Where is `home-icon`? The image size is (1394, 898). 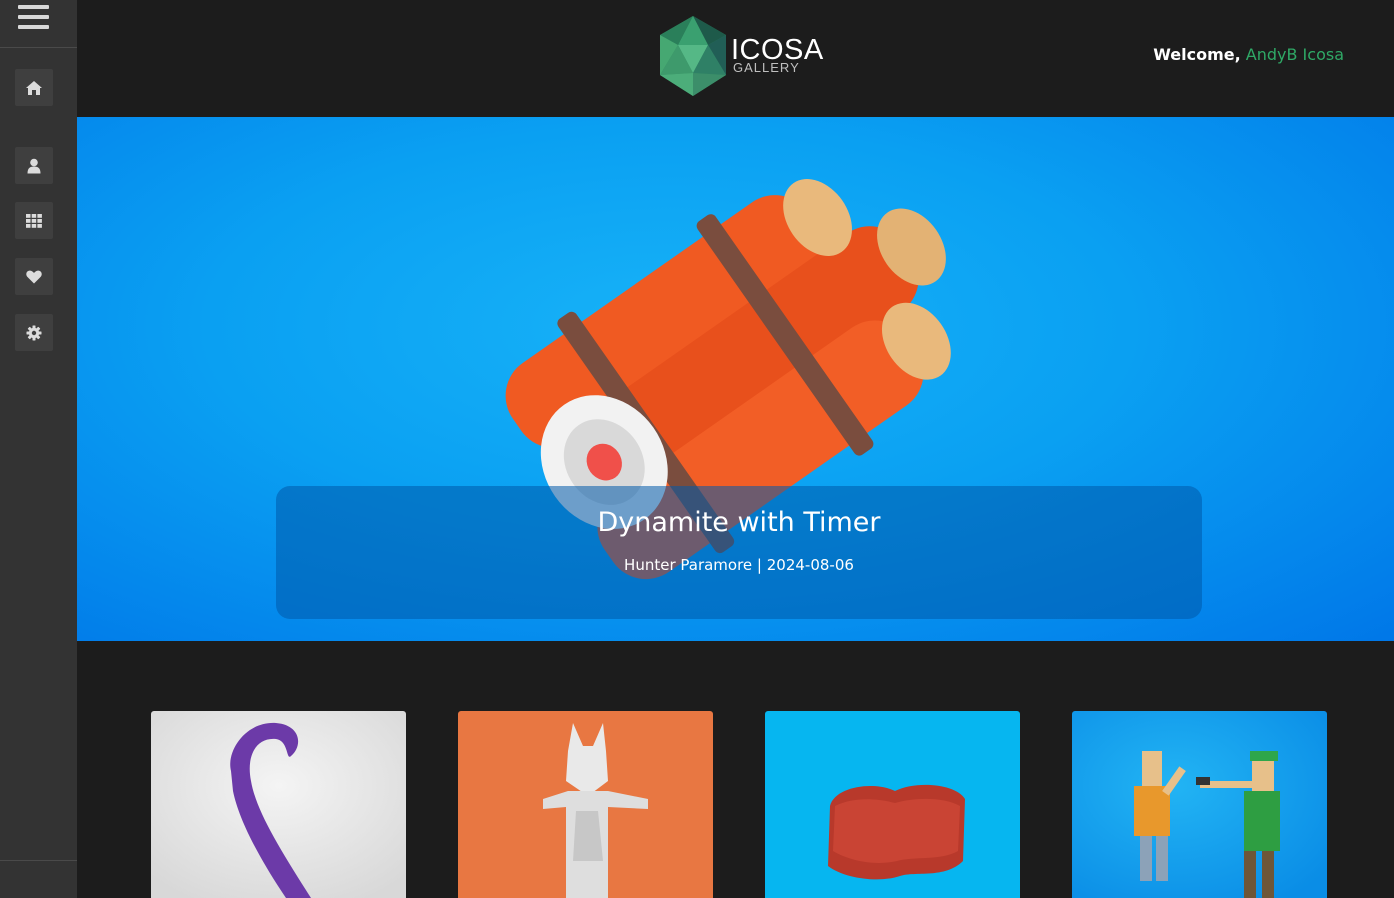 home-icon is located at coordinates (34, 87).